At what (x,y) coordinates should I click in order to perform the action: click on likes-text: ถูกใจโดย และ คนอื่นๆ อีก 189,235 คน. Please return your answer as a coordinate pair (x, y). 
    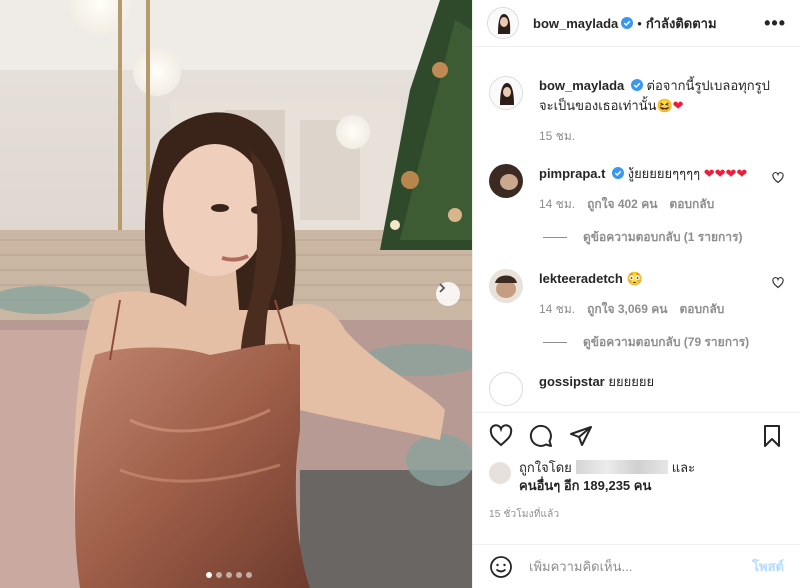
    Looking at the image, I should click on (607, 477).